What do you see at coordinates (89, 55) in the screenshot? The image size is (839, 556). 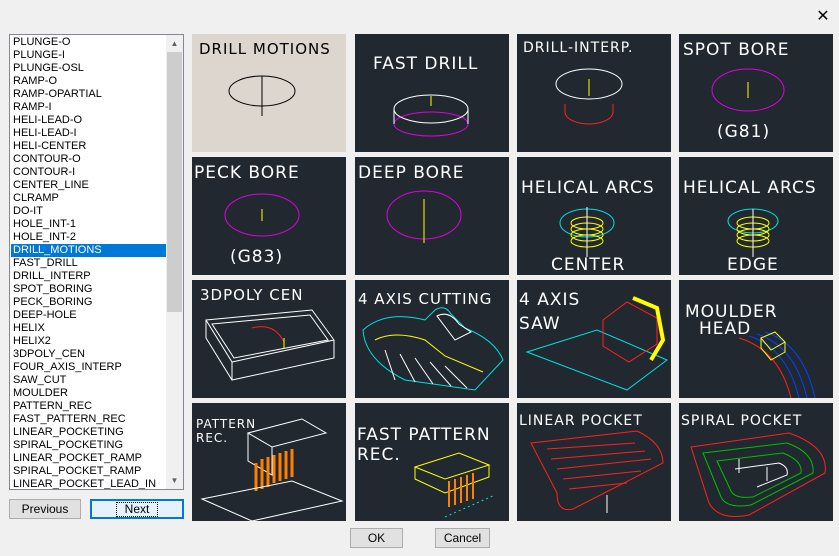 I see `list-item: PLUNGE-I` at bounding box center [89, 55].